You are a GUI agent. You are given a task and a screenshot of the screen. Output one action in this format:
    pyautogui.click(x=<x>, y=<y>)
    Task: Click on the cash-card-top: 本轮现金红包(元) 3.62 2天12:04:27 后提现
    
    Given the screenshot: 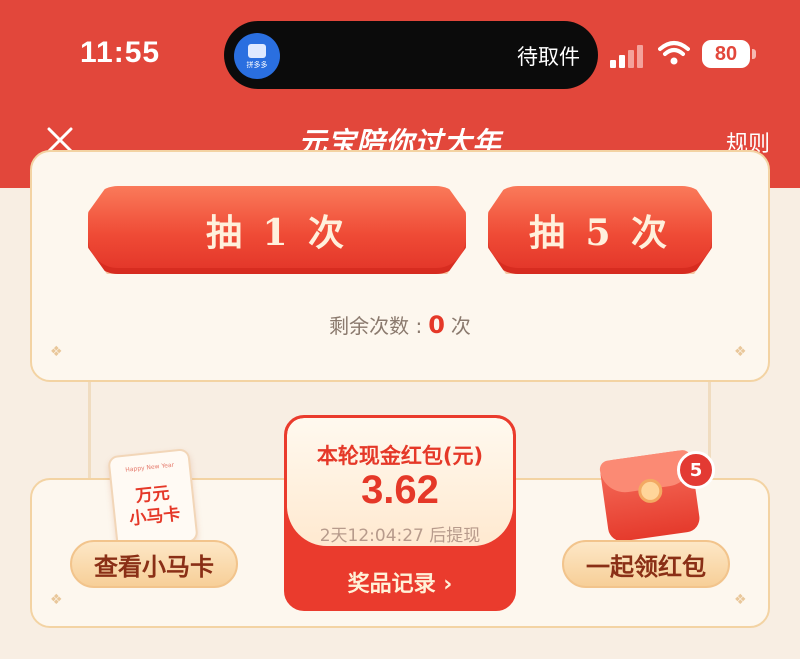 What is the action you would take?
    pyautogui.click(x=400, y=482)
    